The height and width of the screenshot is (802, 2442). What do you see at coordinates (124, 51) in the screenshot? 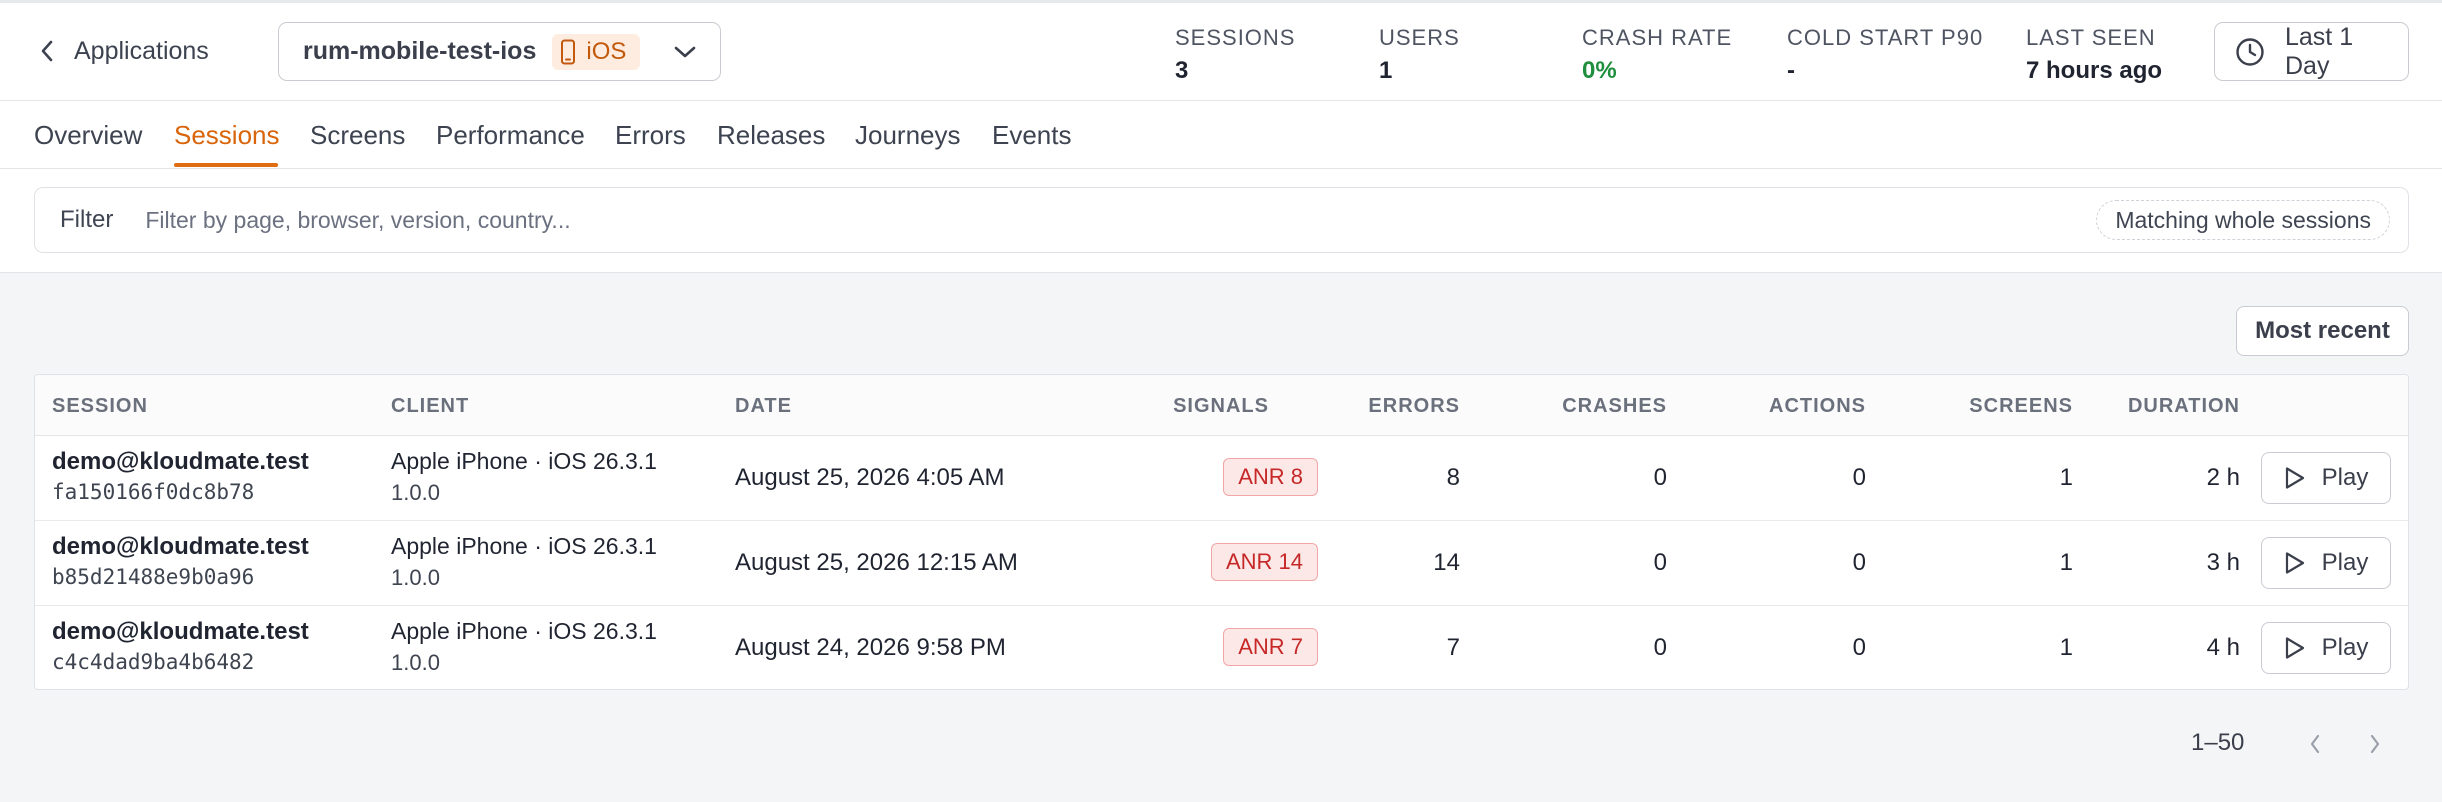
I see `back-to-applications: Applications` at bounding box center [124, 51].